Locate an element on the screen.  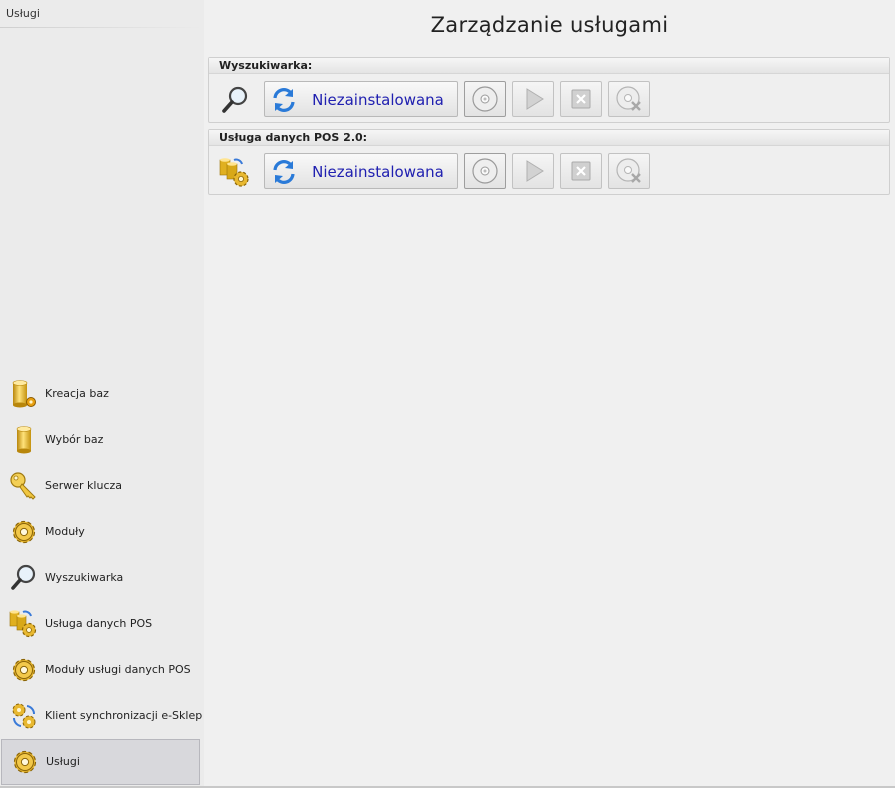
sidebar-item-label: Moduły is located at coordinates (65, 531).